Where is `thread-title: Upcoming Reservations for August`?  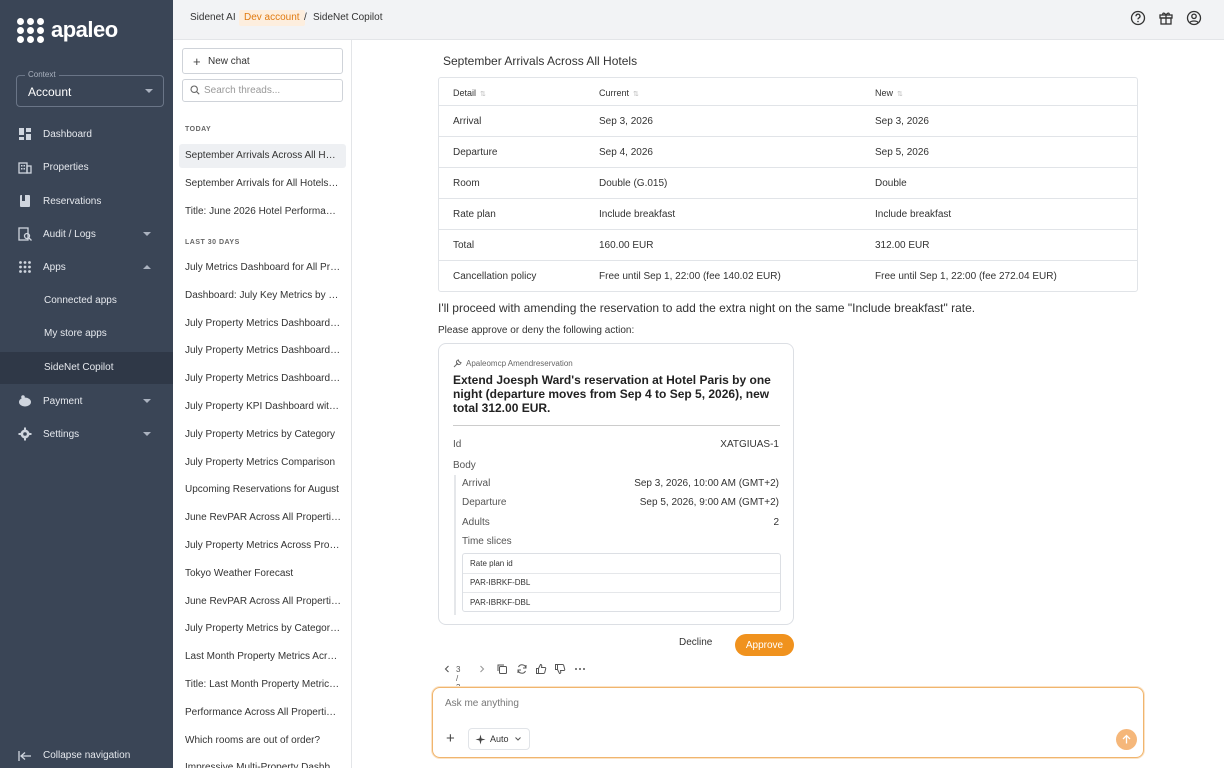
thread-title: Upcoming Reservations for August is located at coordinates (262, 490).